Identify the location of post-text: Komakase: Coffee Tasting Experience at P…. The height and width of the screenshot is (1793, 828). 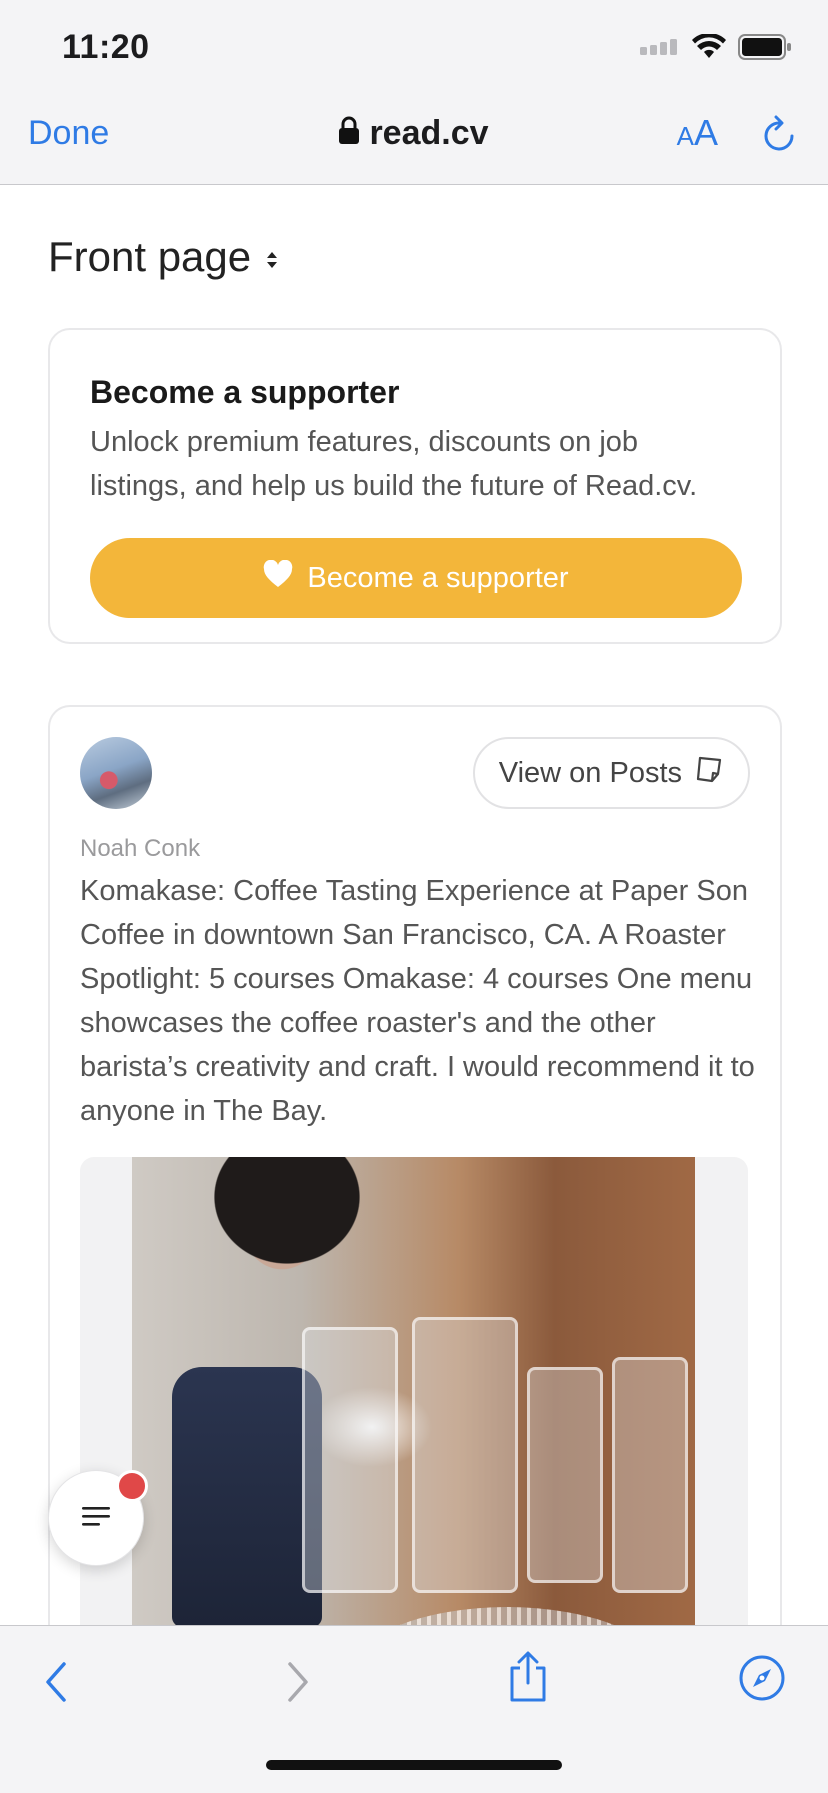
(417, 1001).